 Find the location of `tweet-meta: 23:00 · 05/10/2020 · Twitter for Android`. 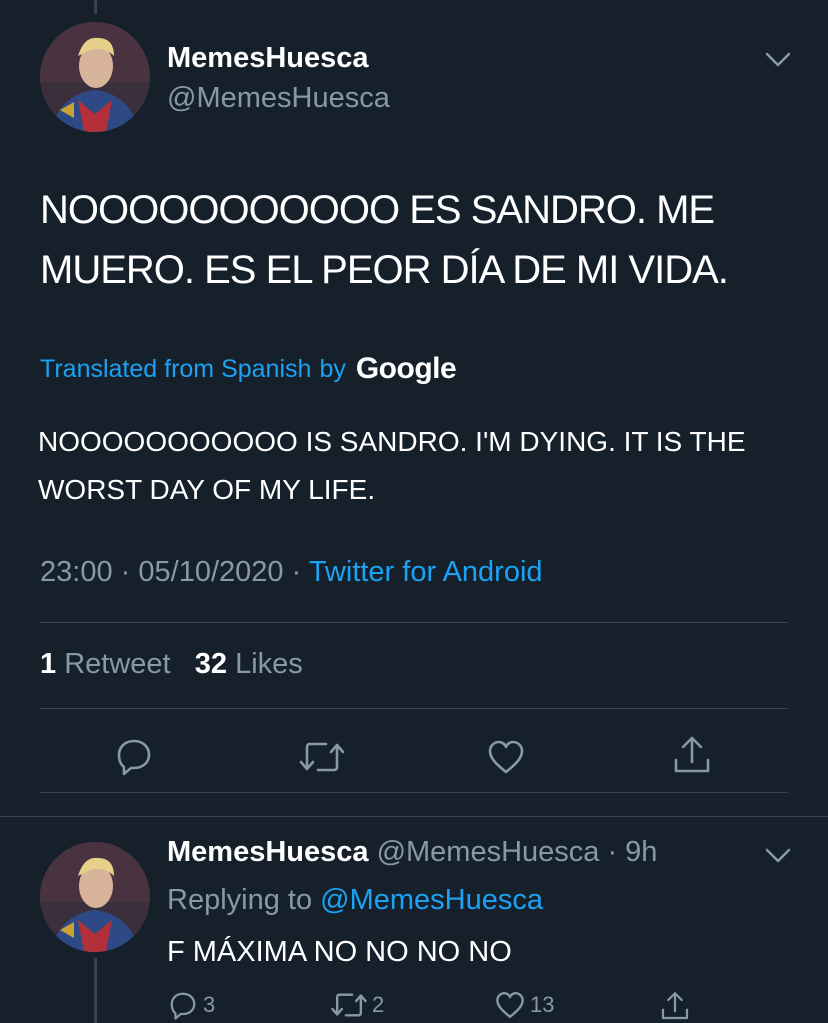

tweet-meta: 23:00 · 05/10/2020 · Twitter for Android is located at coordinates (291, 572).